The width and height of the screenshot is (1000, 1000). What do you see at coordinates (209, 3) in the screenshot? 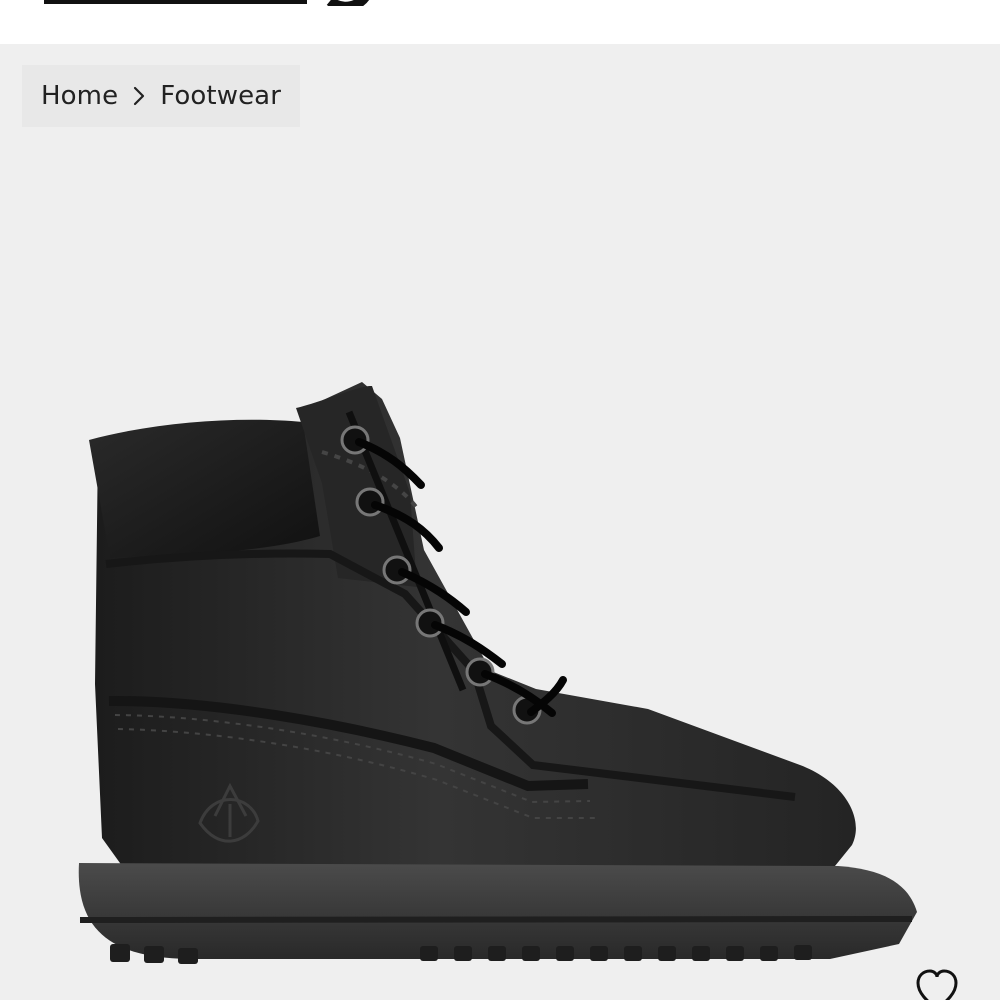
I see `timberland-logo` at bounding box center [209, 3].